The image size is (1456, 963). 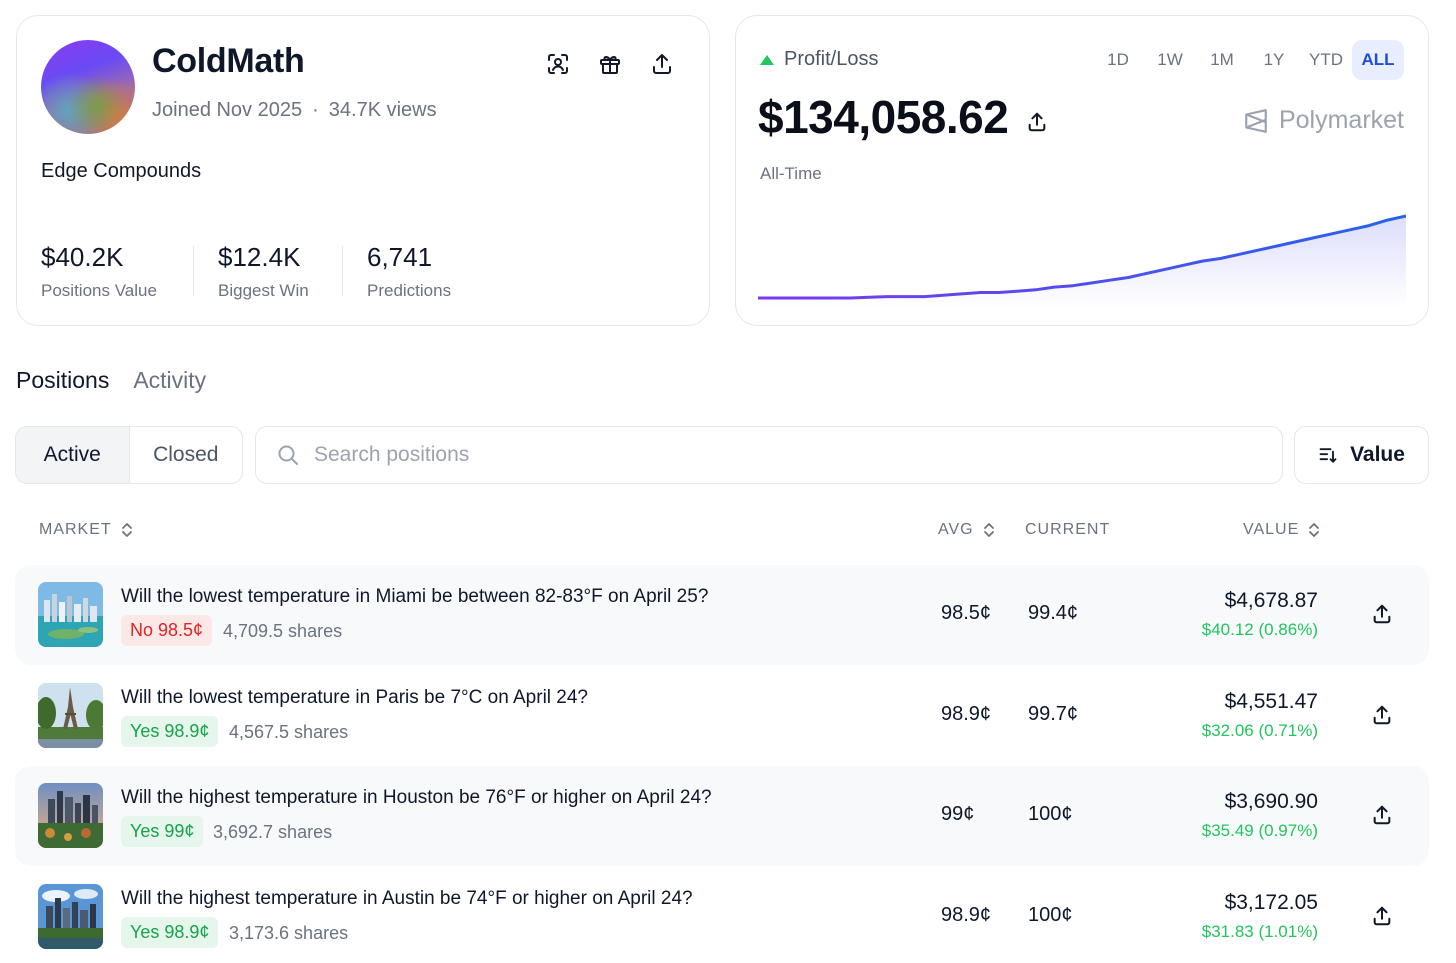 What do you see at coordinates (70, 815) in the screenshot?
I see `market-thumbnail-houston` at bounding box center [70, 815].